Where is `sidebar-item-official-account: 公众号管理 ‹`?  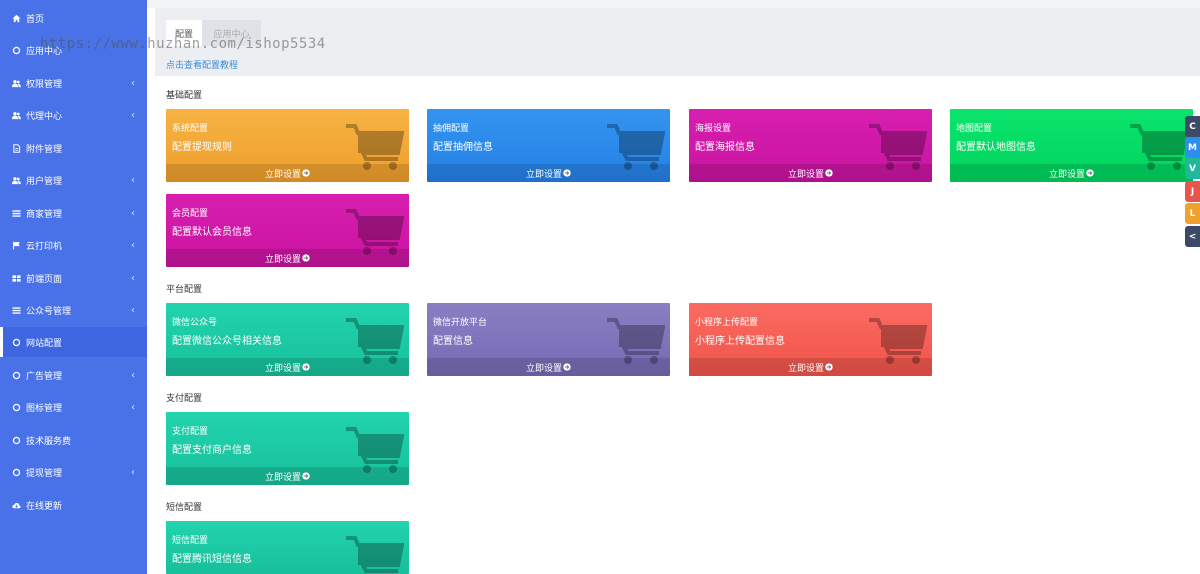
sidebar-item-official-account: 公众号管理 ‹ is located at coordinates (73, 310).